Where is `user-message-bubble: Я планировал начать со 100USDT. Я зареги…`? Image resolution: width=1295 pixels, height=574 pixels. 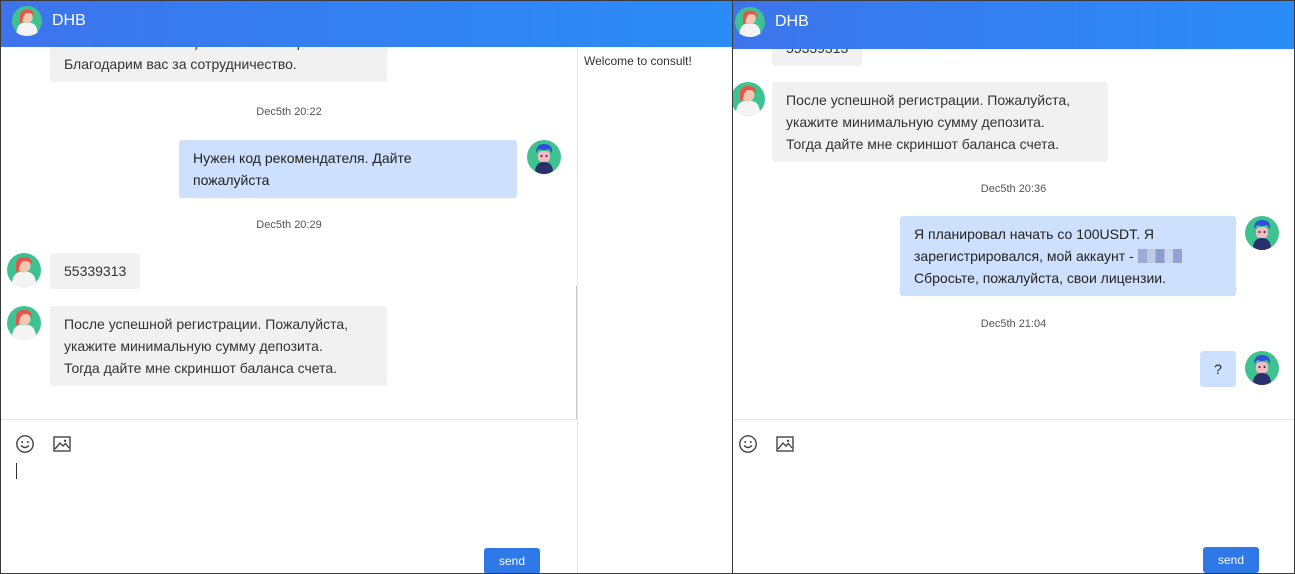 user-message-bubble: Я планировал начать со 100USDT. Я зареги… is located at coordinates (1068, 256).